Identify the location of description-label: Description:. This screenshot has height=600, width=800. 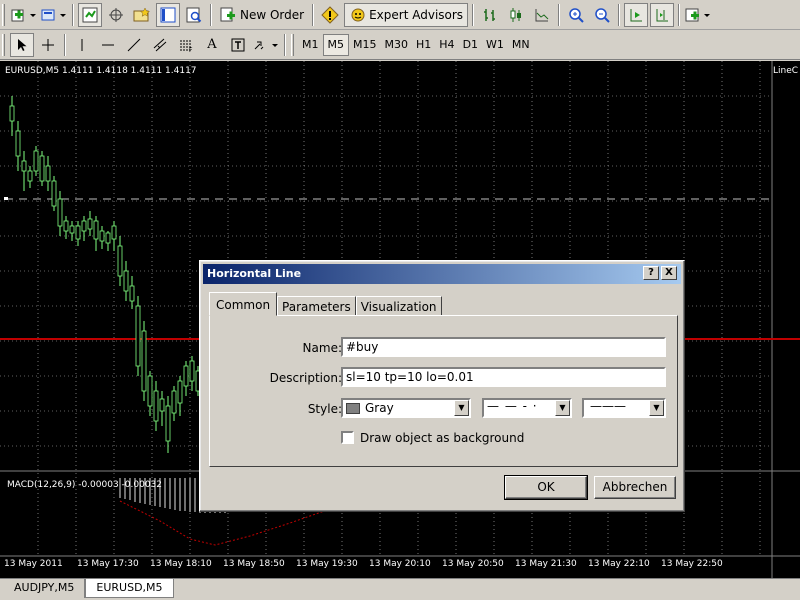
(305, 378).